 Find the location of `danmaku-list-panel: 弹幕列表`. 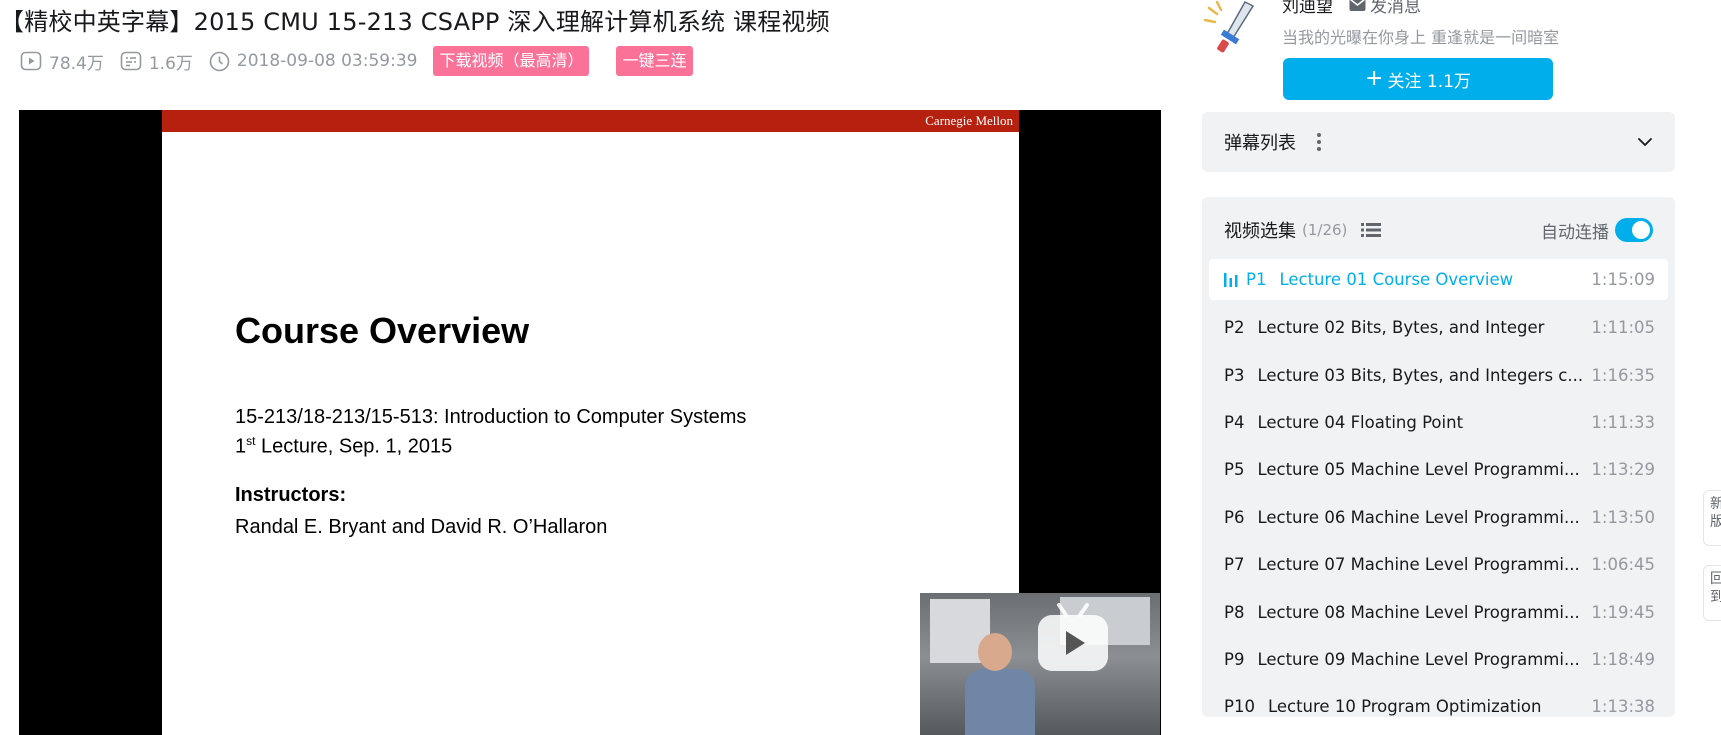

danmaku-list-panel: 弹幕列表 is located at coordinates (1438, 142).